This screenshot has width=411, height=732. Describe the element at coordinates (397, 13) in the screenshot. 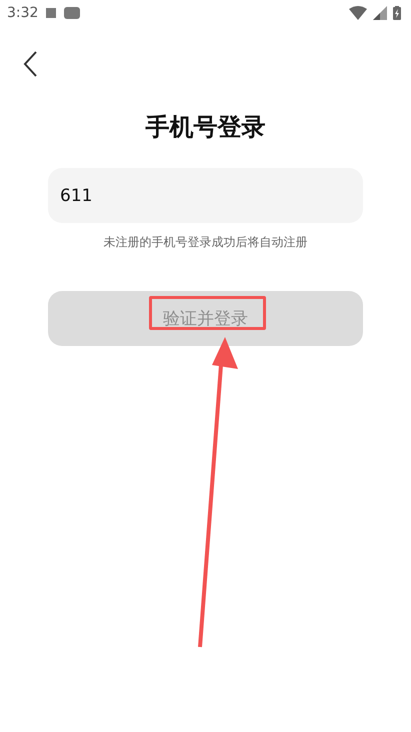

I see `battery-icon` at that location.